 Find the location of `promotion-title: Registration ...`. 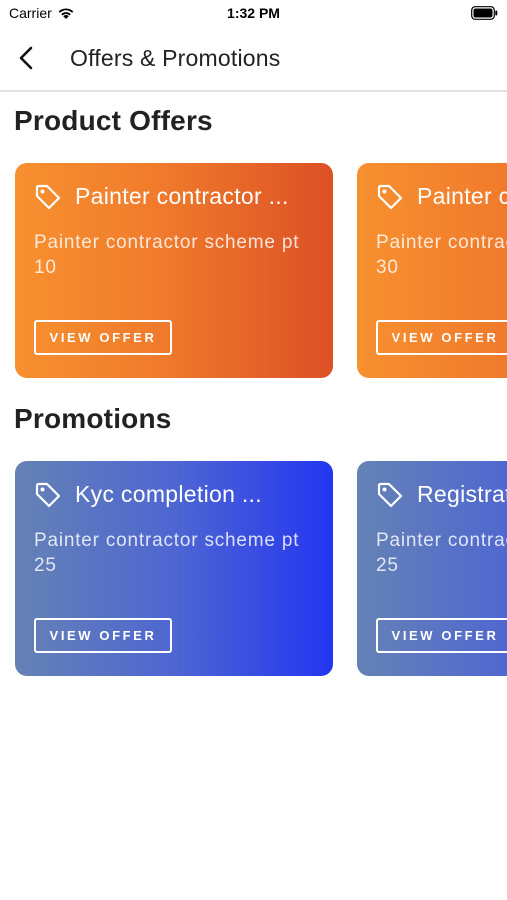

promotion-title: Registration ... is located at coordinates (462, 494).